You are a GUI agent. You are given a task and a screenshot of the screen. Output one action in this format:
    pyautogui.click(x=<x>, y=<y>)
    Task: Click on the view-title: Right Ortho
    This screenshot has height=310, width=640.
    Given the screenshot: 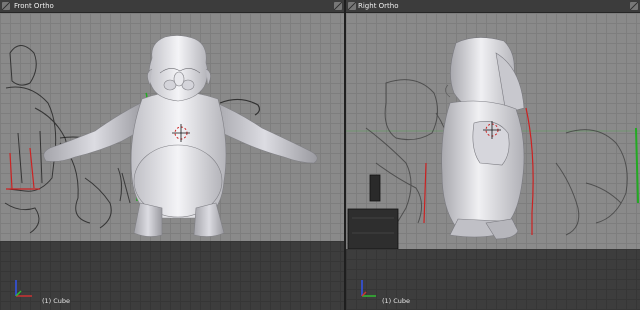 What is the action you would take?
    pyautogui.click(x=378, y=6)
    